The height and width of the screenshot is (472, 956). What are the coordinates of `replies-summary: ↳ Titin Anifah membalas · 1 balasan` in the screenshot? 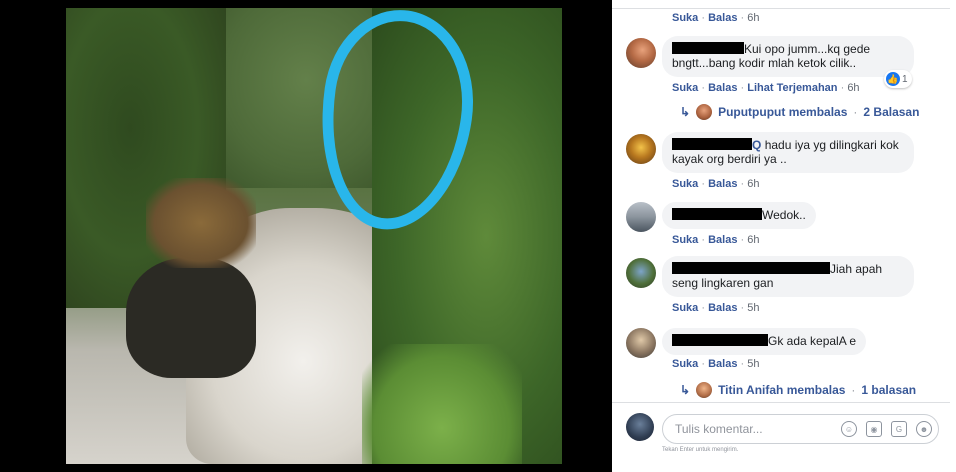 It's located at (798, 390).